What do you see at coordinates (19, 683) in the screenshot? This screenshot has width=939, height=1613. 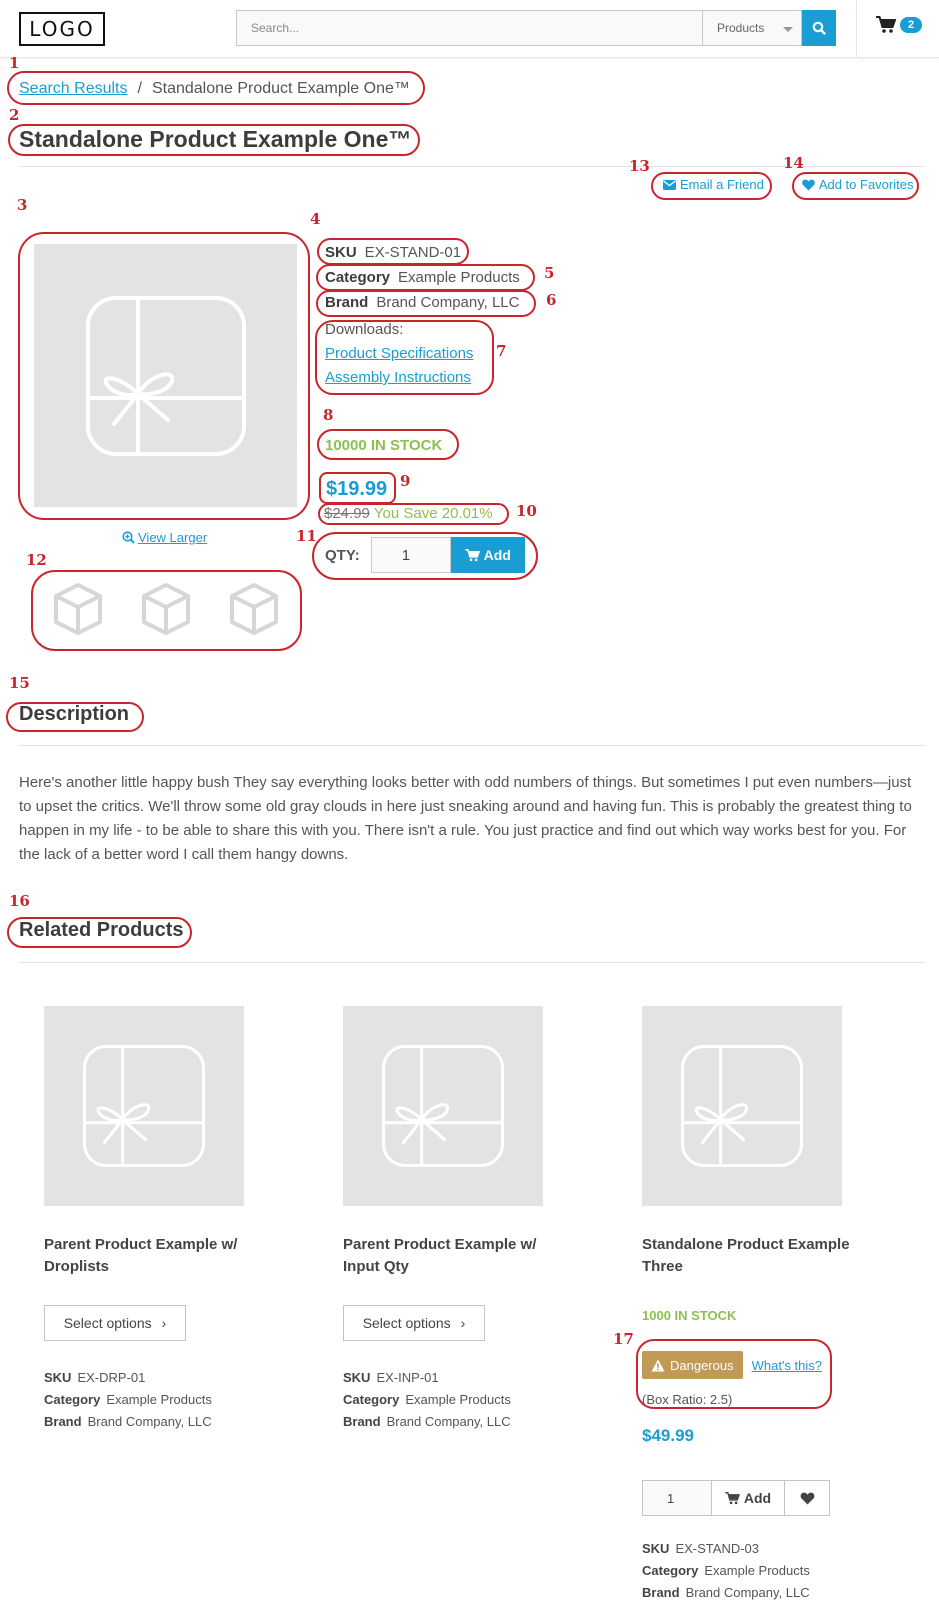 I see `annotation-number: 15` at bounding box center [19, 683].